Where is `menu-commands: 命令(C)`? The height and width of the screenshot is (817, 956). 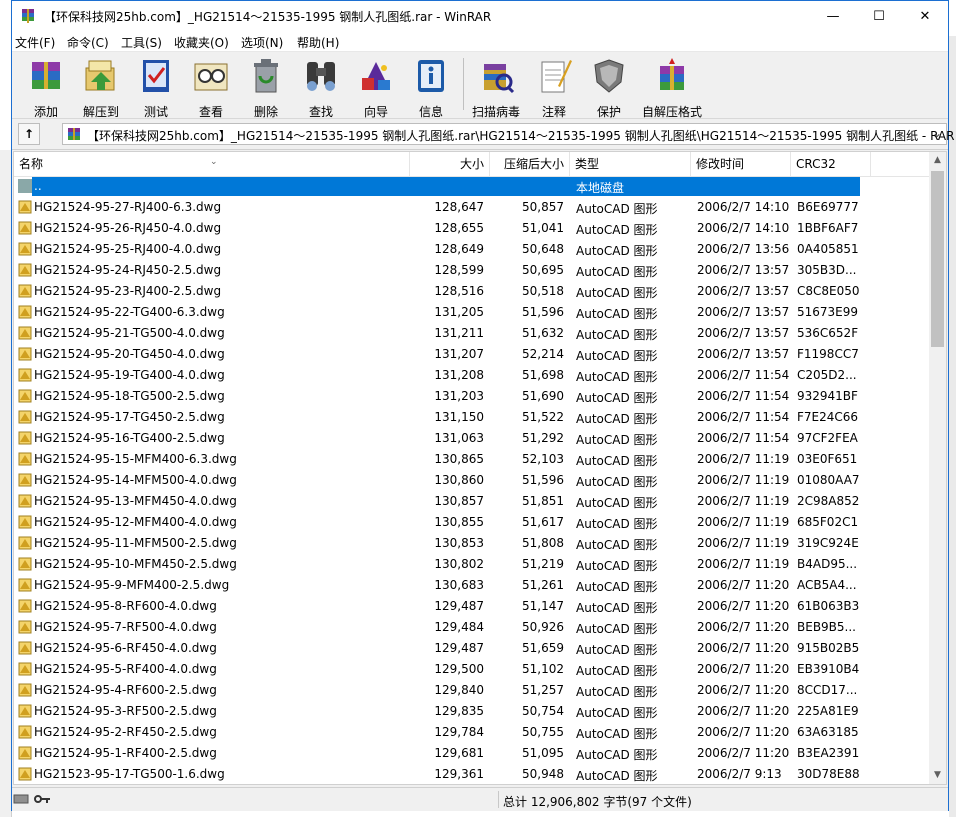
menu-commands: 命令(C) is located at coordinates (88, 42).